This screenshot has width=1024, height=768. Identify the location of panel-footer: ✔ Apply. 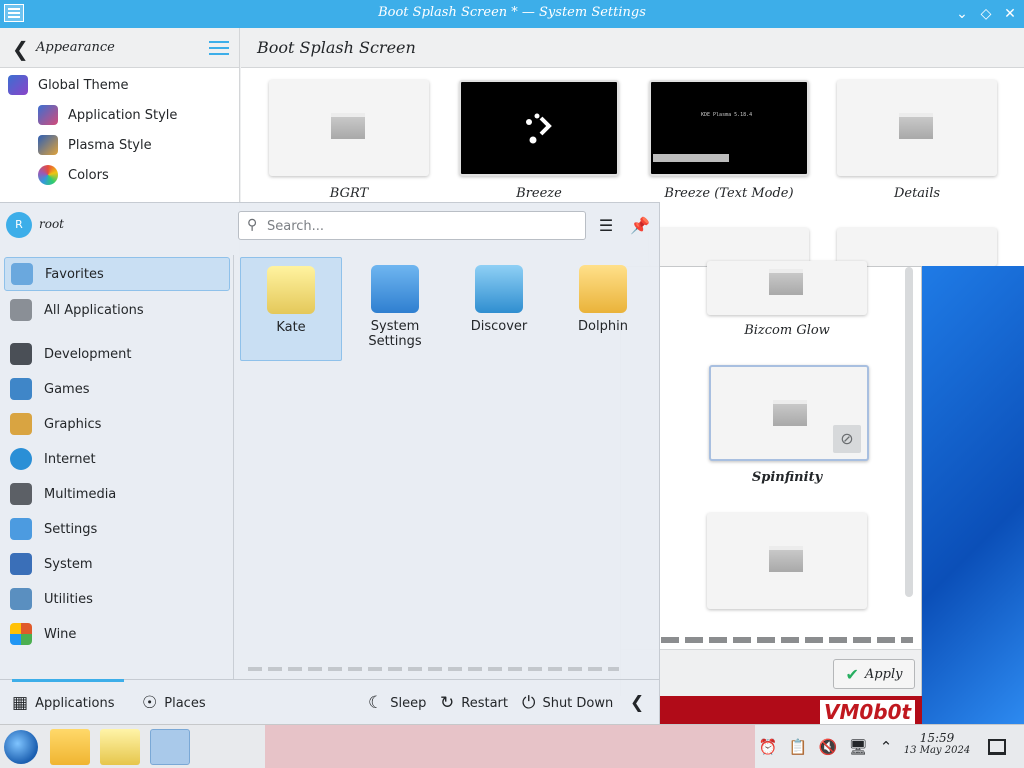
(771, 673).